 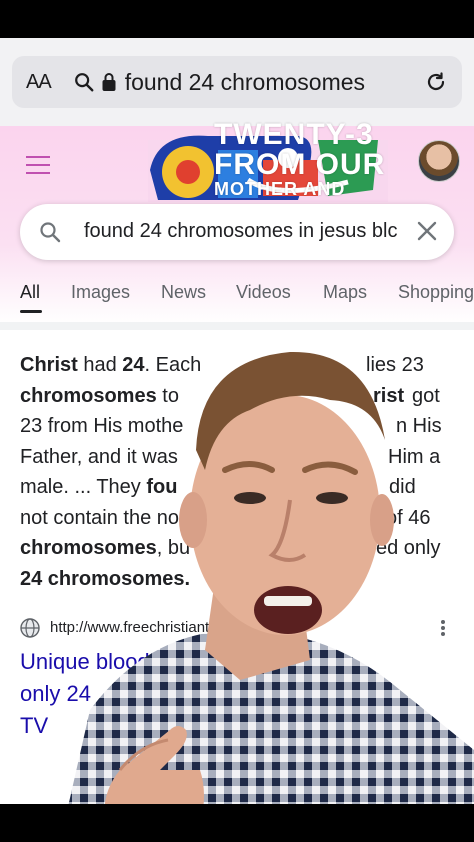 What do you see at coordinates (345, 292) in the screenshot?
I see `tab-maps: Maps` at bounding box center [345, 292].